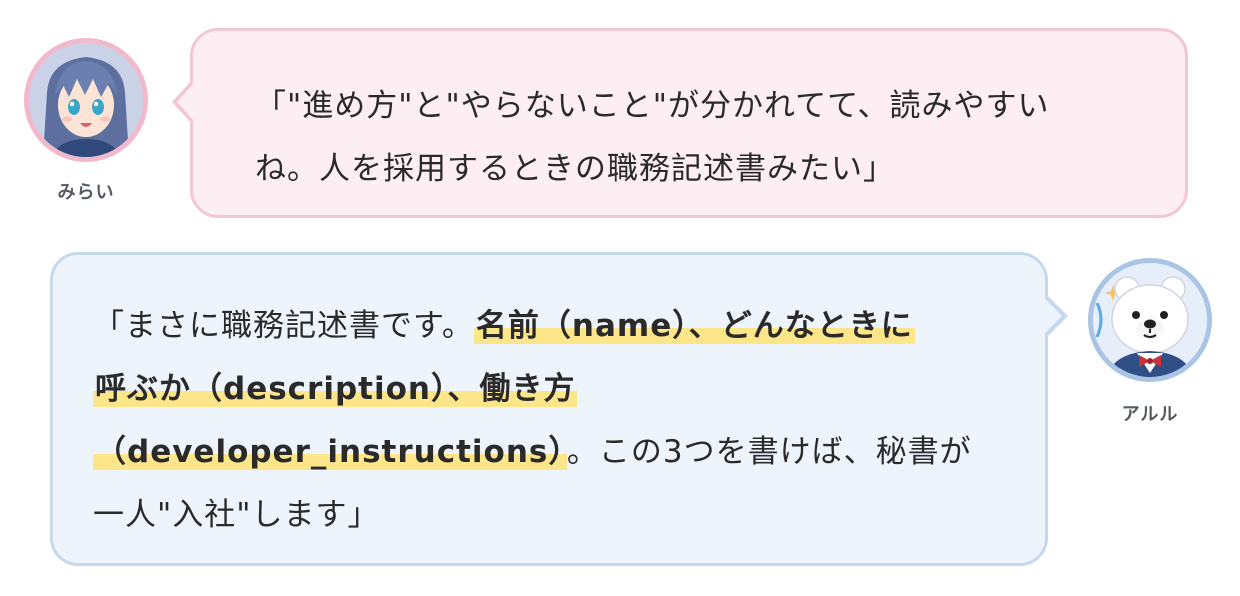 The image size is (1240, 596). I want to click on mirai-message-line2: ね。人を採用するときの職務記述書みたい」, so click(575, 169).